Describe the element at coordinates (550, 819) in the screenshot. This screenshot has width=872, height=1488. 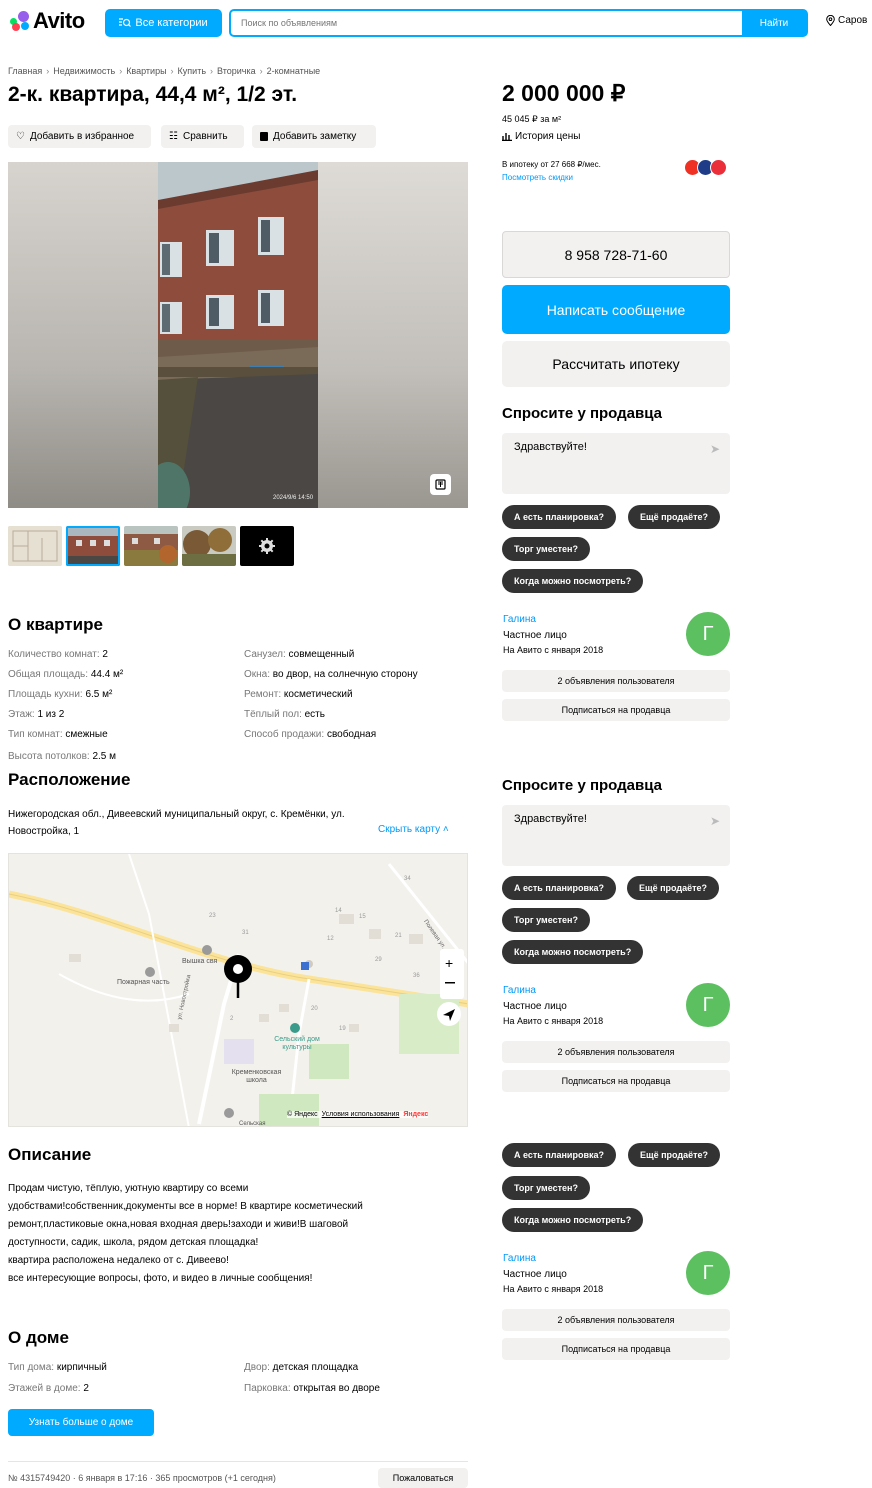
I see `ask-greeting: Здравствуйте!` at that location.